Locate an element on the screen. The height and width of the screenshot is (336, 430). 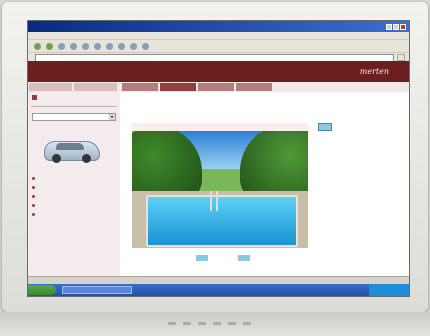
main-tabs is located at coordinates (195, 87).